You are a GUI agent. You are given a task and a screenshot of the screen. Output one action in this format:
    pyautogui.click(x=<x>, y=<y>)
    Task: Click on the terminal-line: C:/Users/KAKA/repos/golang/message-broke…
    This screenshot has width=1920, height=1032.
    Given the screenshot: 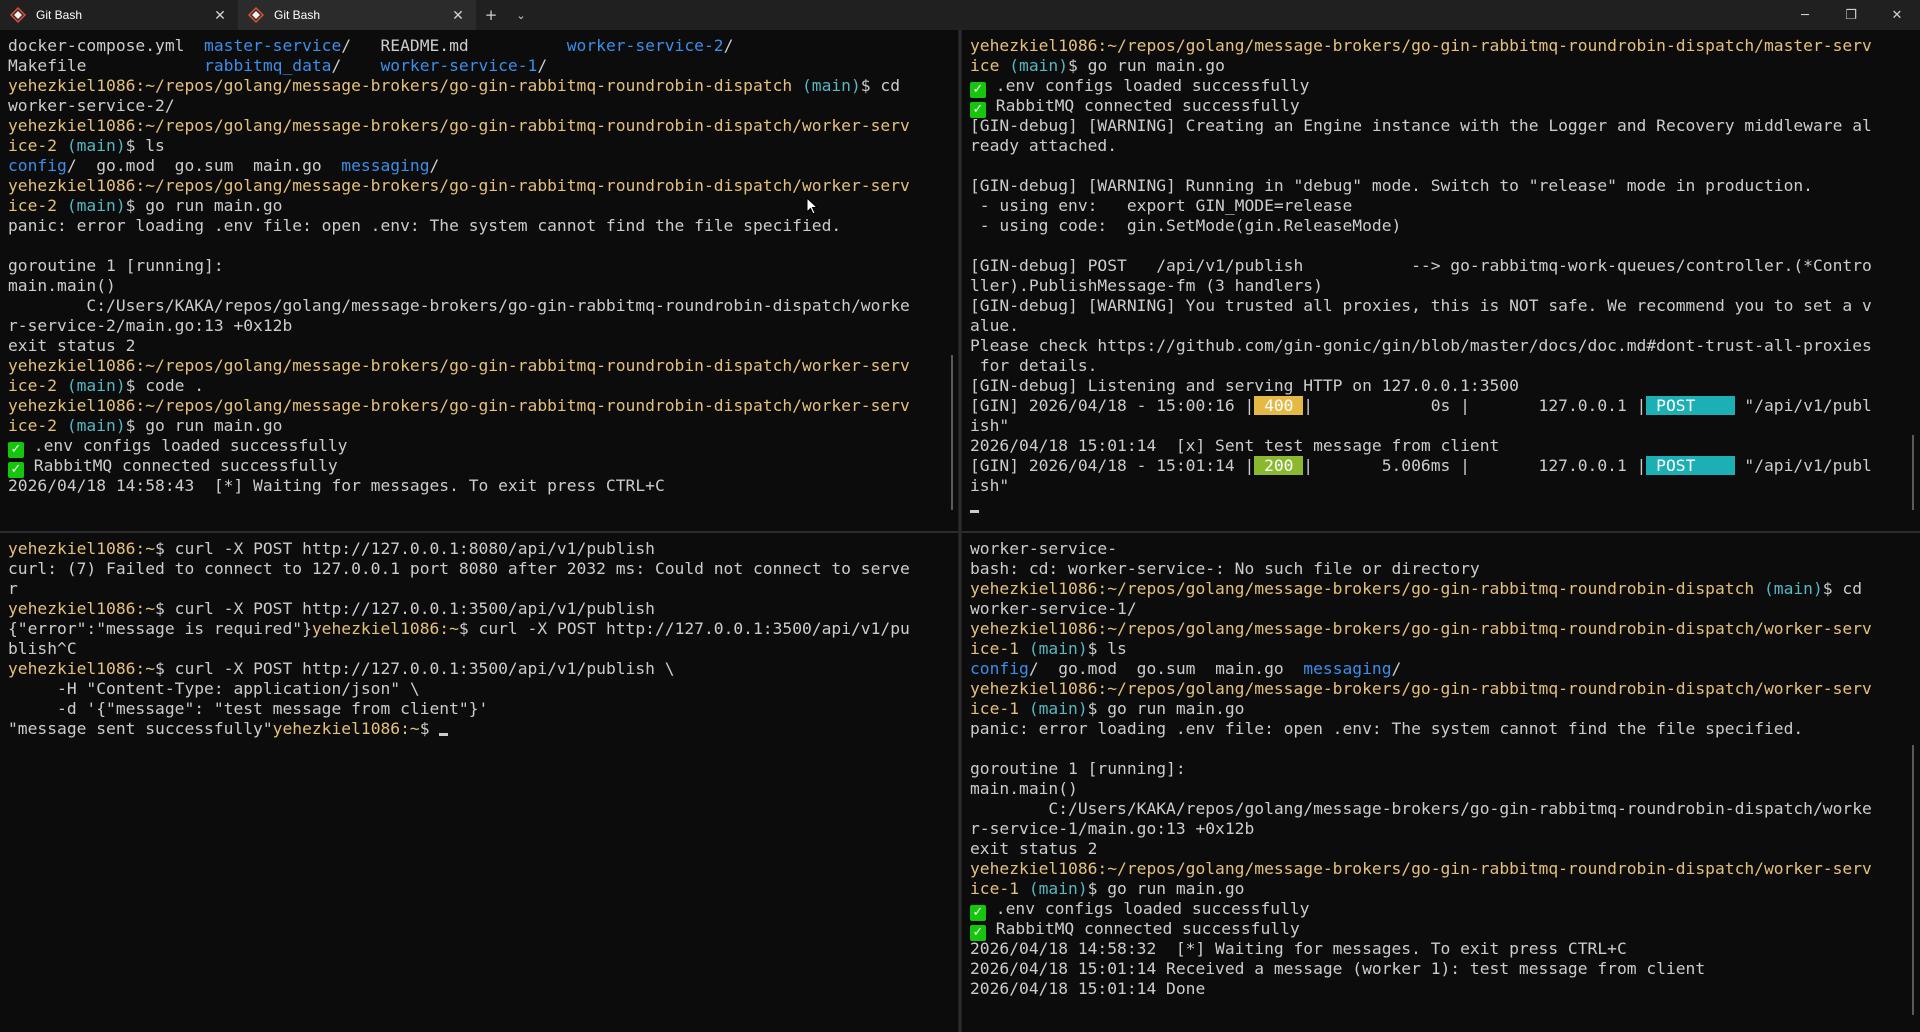 What is the action you would take?
    pyautogui.click(x=483, y=306)
    